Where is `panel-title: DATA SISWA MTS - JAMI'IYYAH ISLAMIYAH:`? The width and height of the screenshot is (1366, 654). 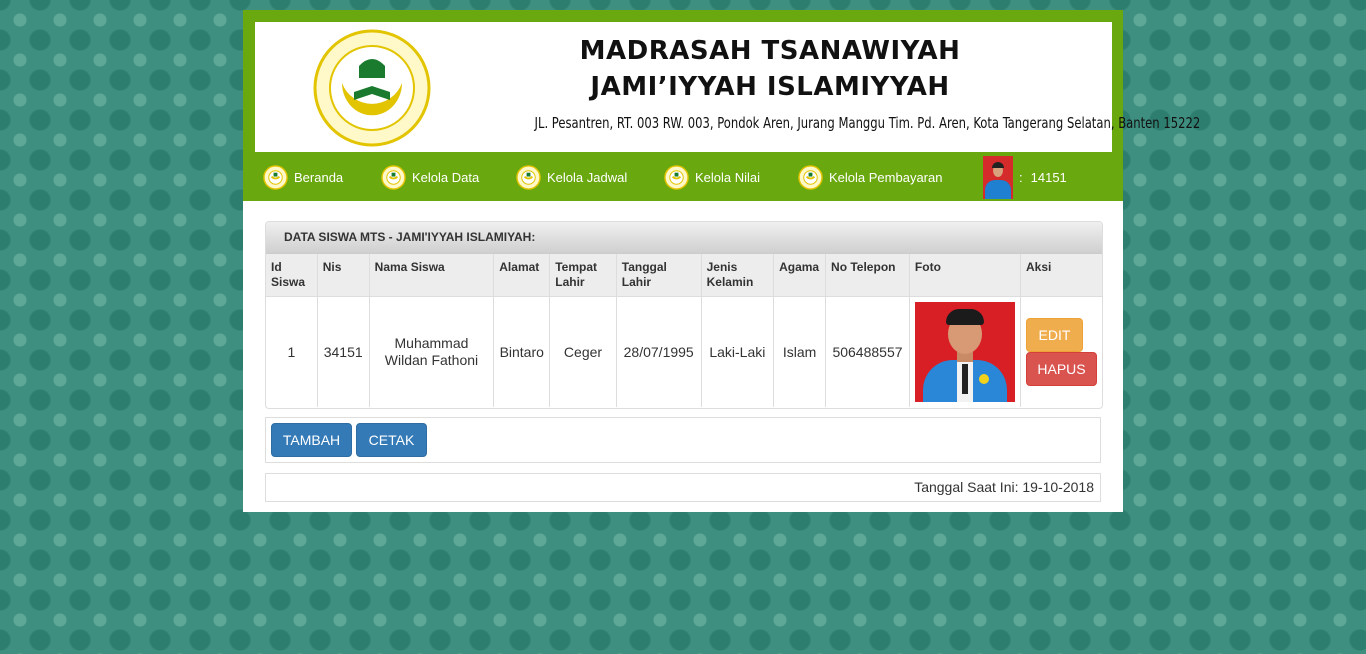 panel-title: DATA SISWA MTS - JAMI'IYYAH ISLAMIYAH: is located at coordinates (684, 238).